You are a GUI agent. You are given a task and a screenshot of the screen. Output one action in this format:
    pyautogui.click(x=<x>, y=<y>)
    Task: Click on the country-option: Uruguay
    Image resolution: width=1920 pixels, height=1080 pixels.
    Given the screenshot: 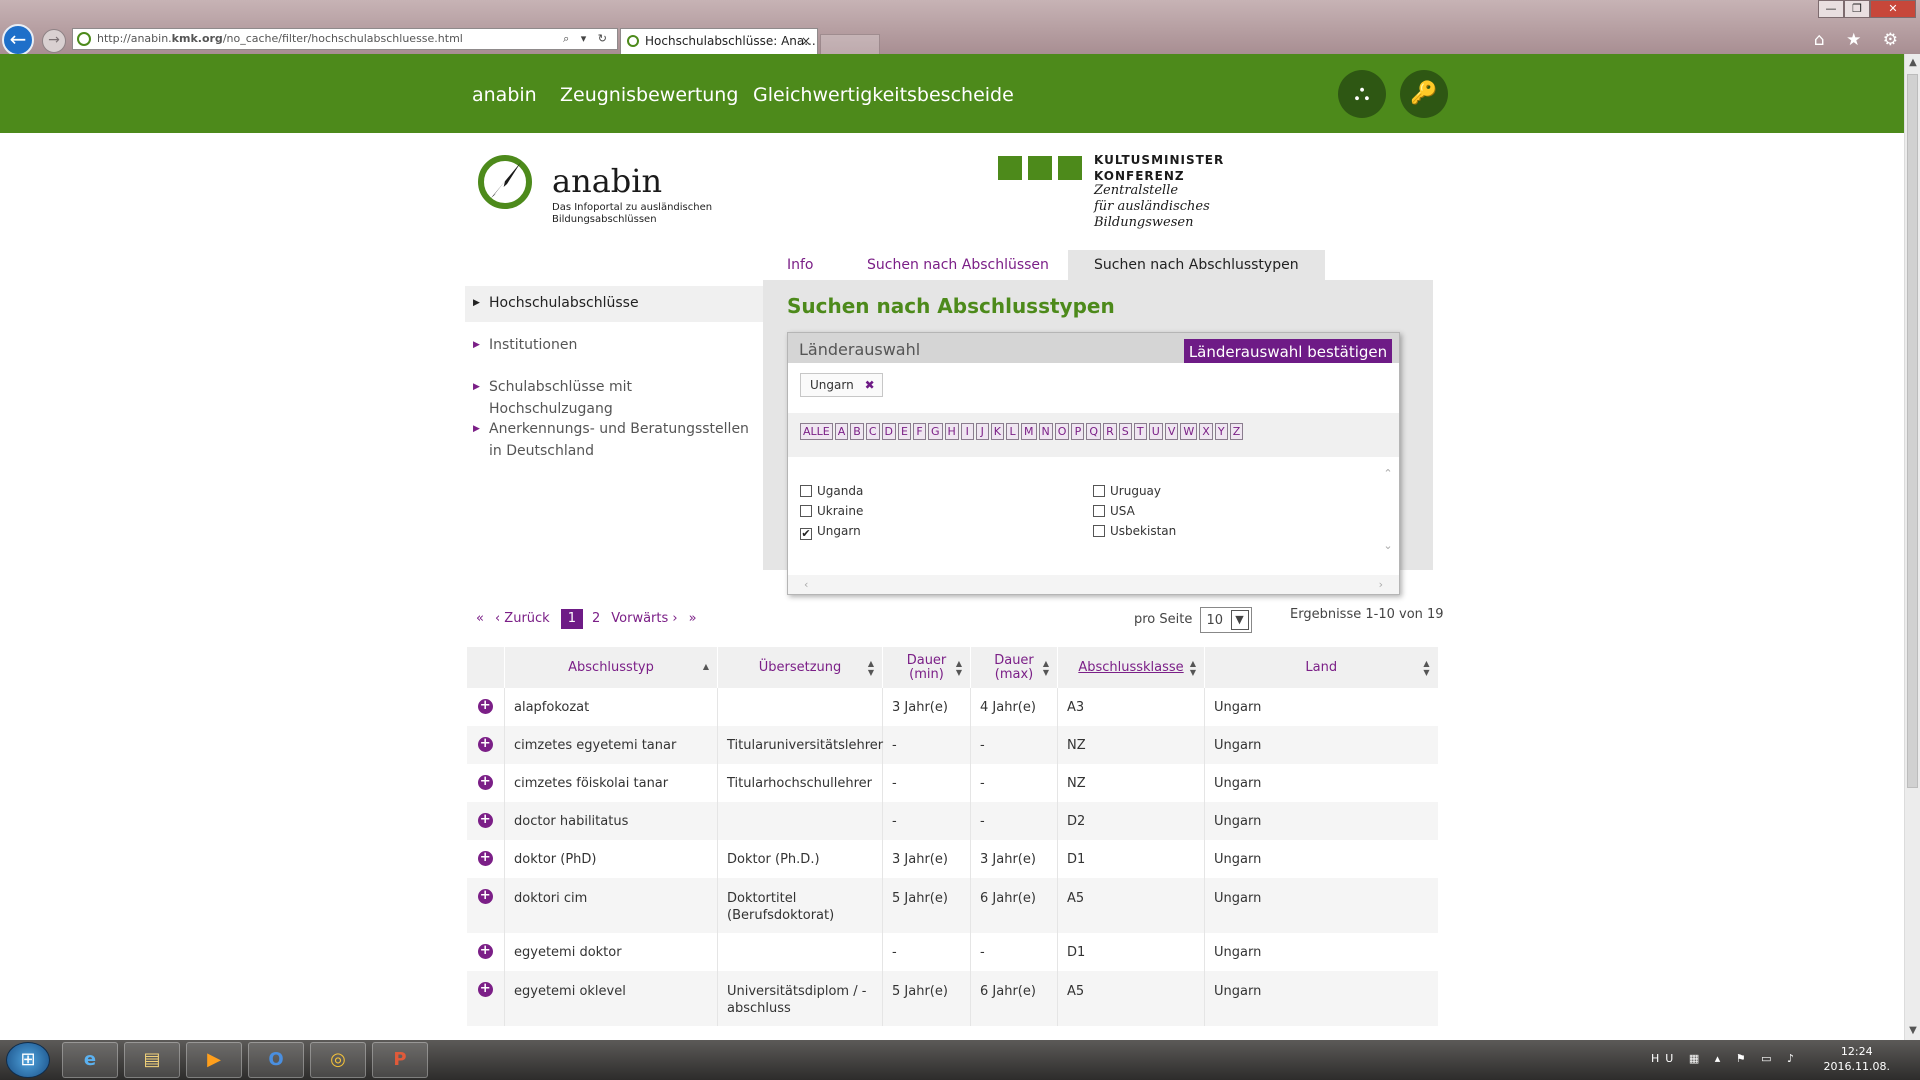 What is the action you would take?
    pyautogui.click(x=1127, y=491)
    